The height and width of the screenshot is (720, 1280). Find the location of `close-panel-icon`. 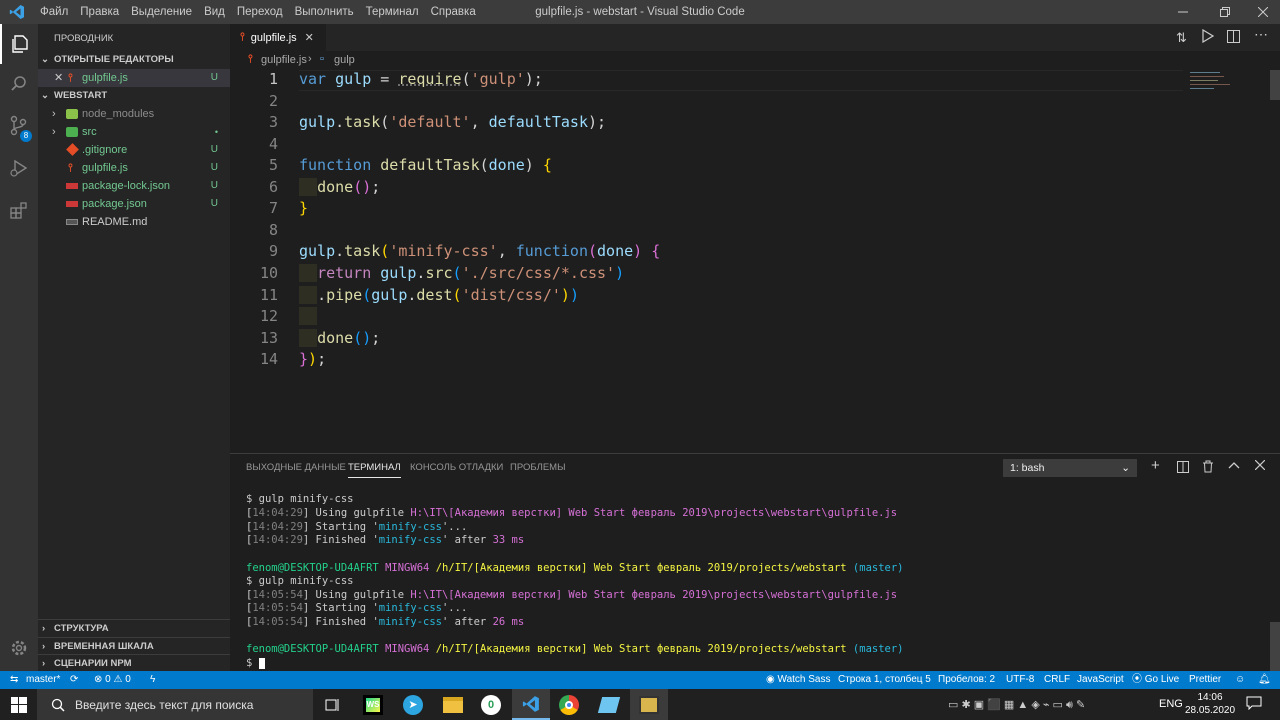

close-panel-icon is located at coordinates (1260, 466).